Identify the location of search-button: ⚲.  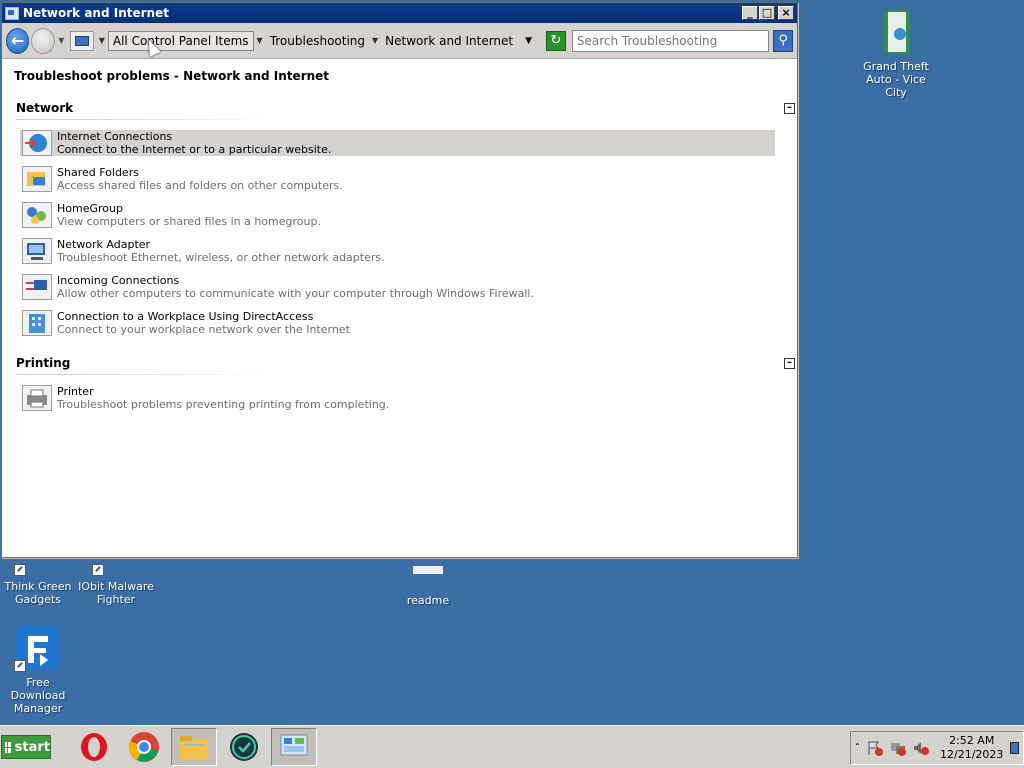
(783, 40).